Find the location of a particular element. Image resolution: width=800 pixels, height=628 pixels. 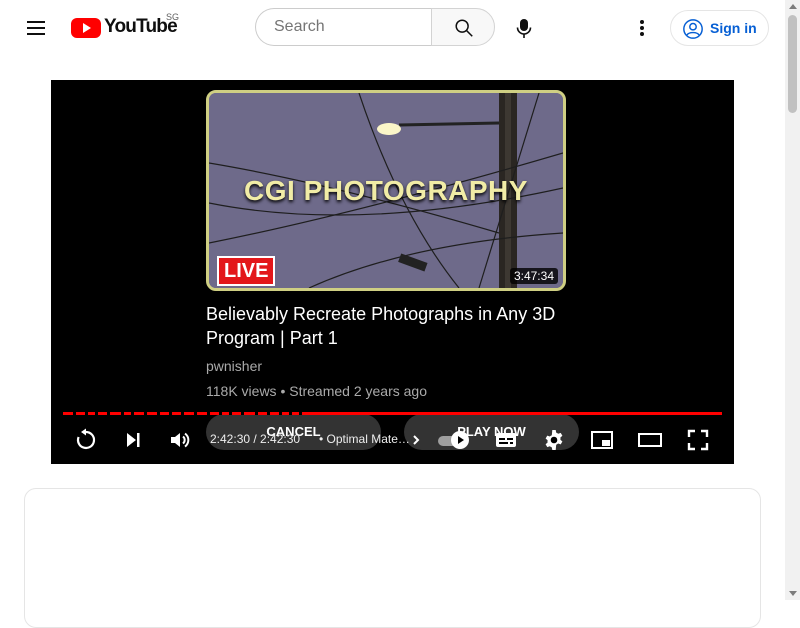

voice-search-button is located at coordinates (524, 28).